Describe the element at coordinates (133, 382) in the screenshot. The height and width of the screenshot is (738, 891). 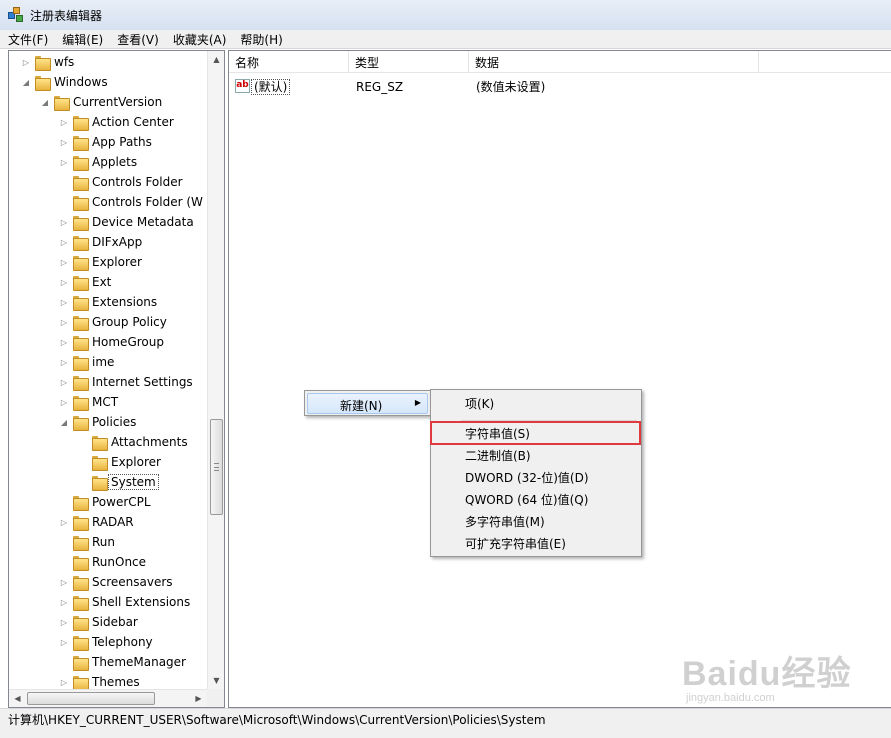
I see `tree-item: ▷ Internet Settings` at that location.